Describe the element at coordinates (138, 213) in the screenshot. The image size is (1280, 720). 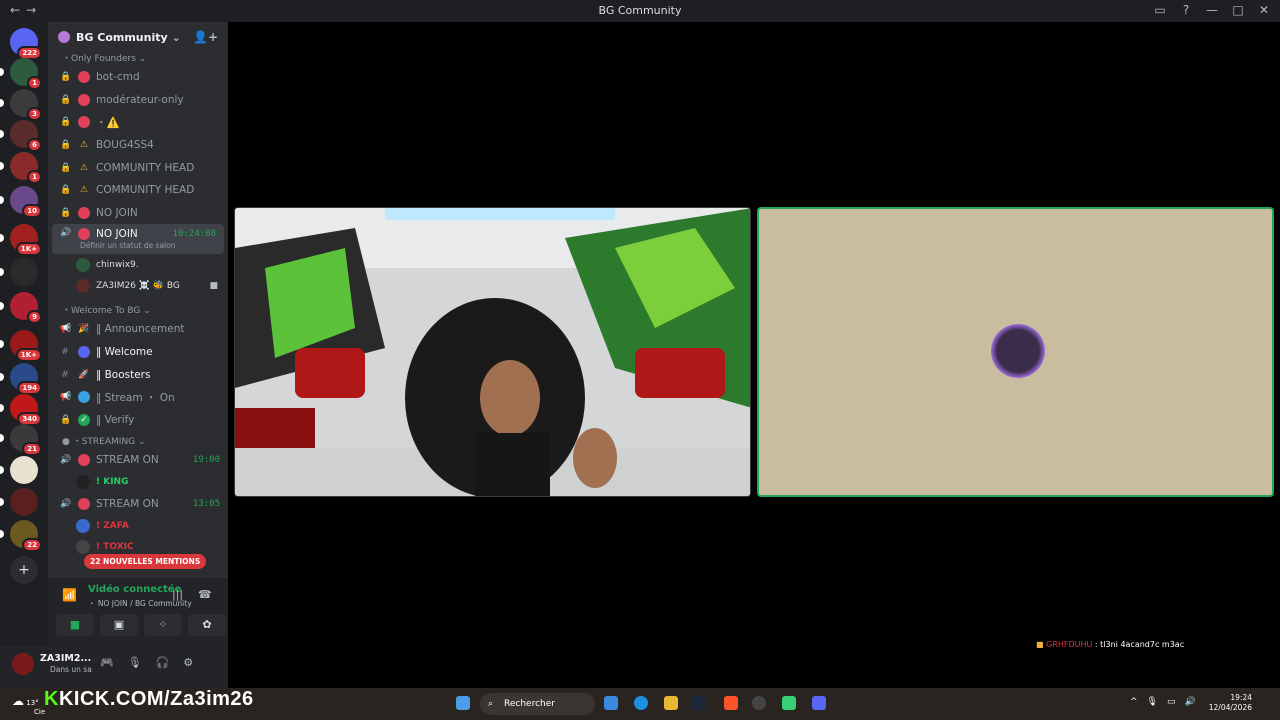
I see `channel-no-join: 🔒 NO JOIN` at that location.